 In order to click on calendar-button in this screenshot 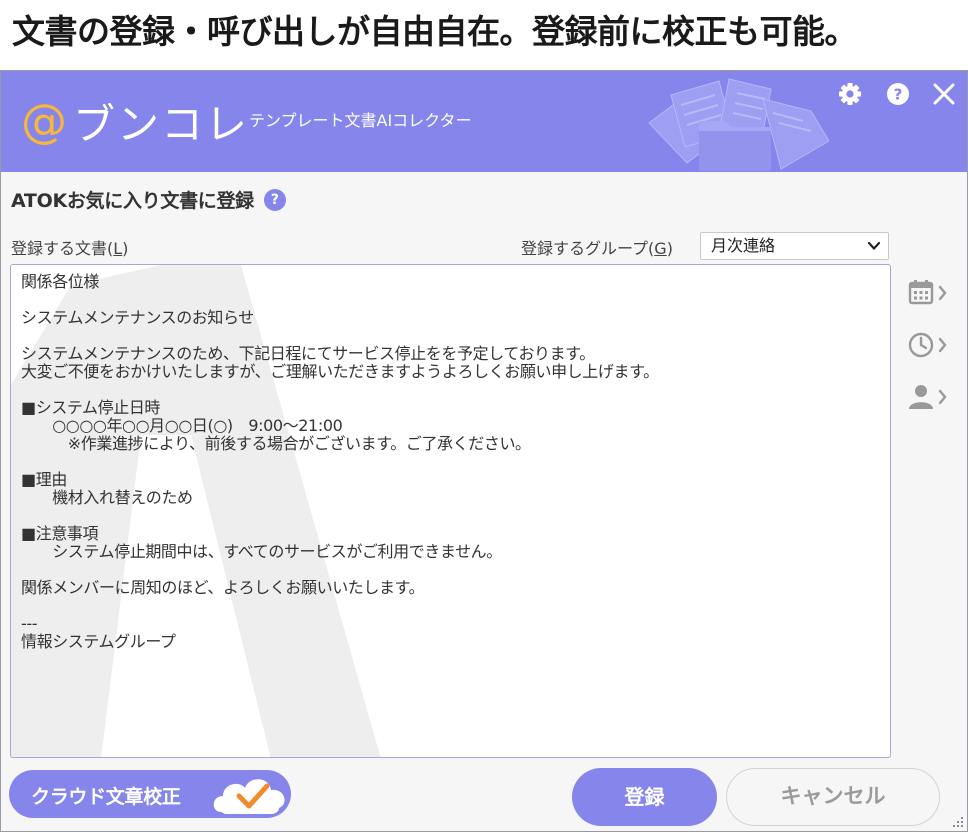, I will do `click(930, 293)`.